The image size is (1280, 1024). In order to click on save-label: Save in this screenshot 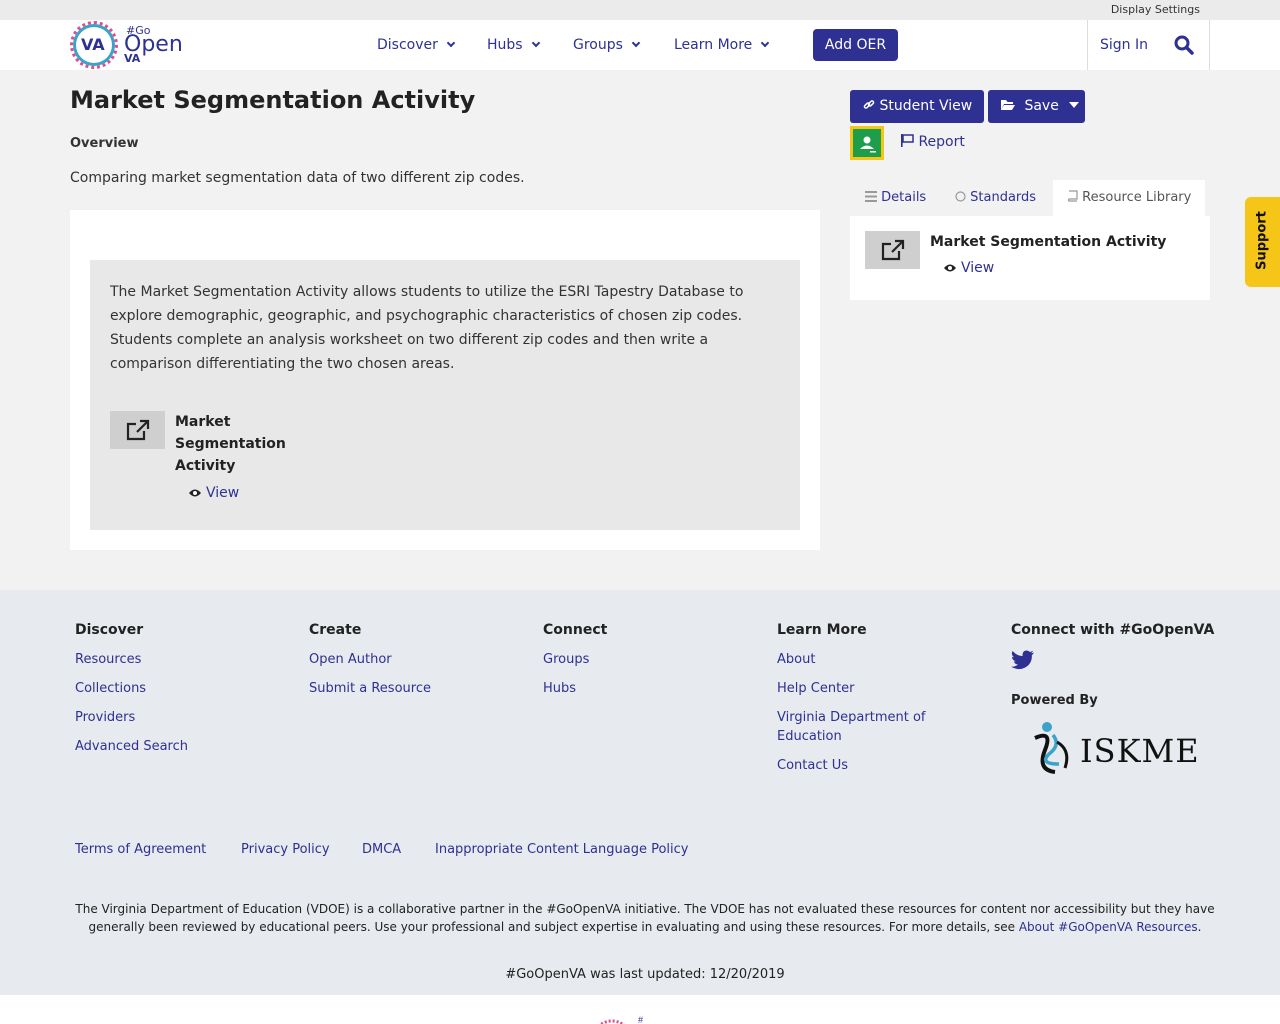, I will do `click(1041, 106)`.